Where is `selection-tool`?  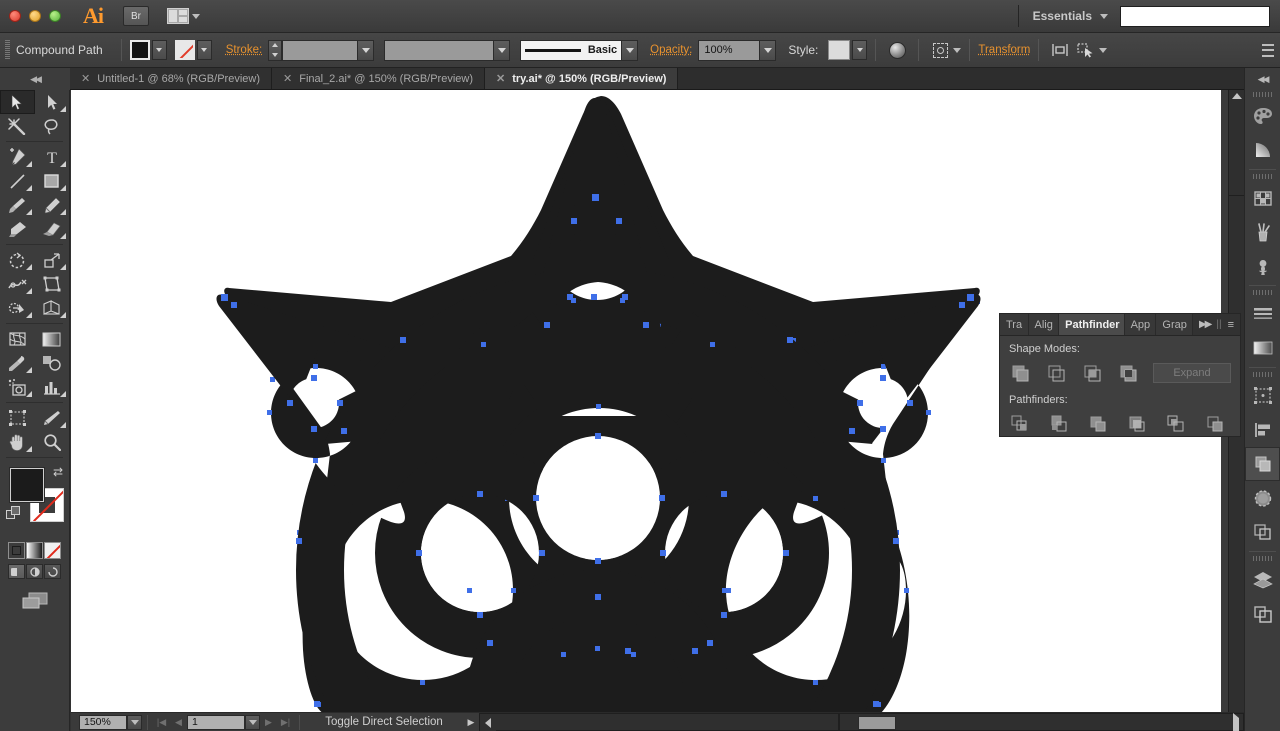
selection-tool is located at coordinates (17, 102).